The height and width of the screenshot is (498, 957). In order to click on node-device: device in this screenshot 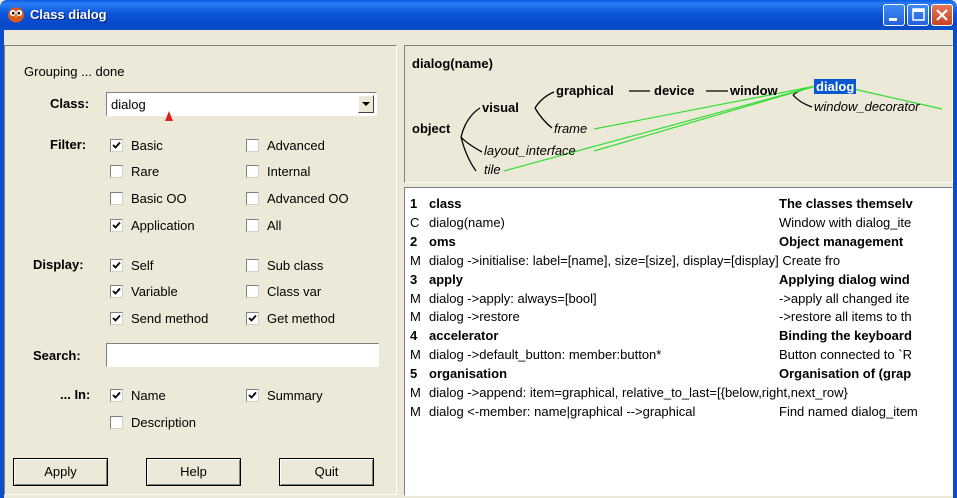, I will do `click(674, 90)`.